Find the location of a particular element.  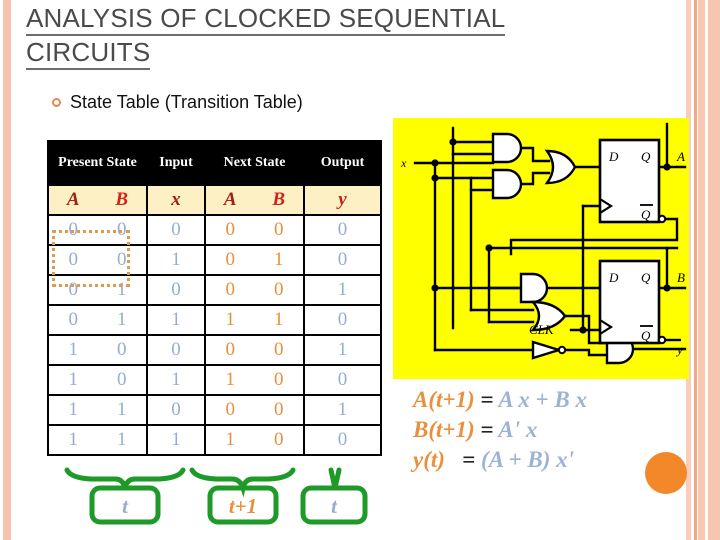

table-row: 01 1 11 0 is located at coordinates (214, 320).